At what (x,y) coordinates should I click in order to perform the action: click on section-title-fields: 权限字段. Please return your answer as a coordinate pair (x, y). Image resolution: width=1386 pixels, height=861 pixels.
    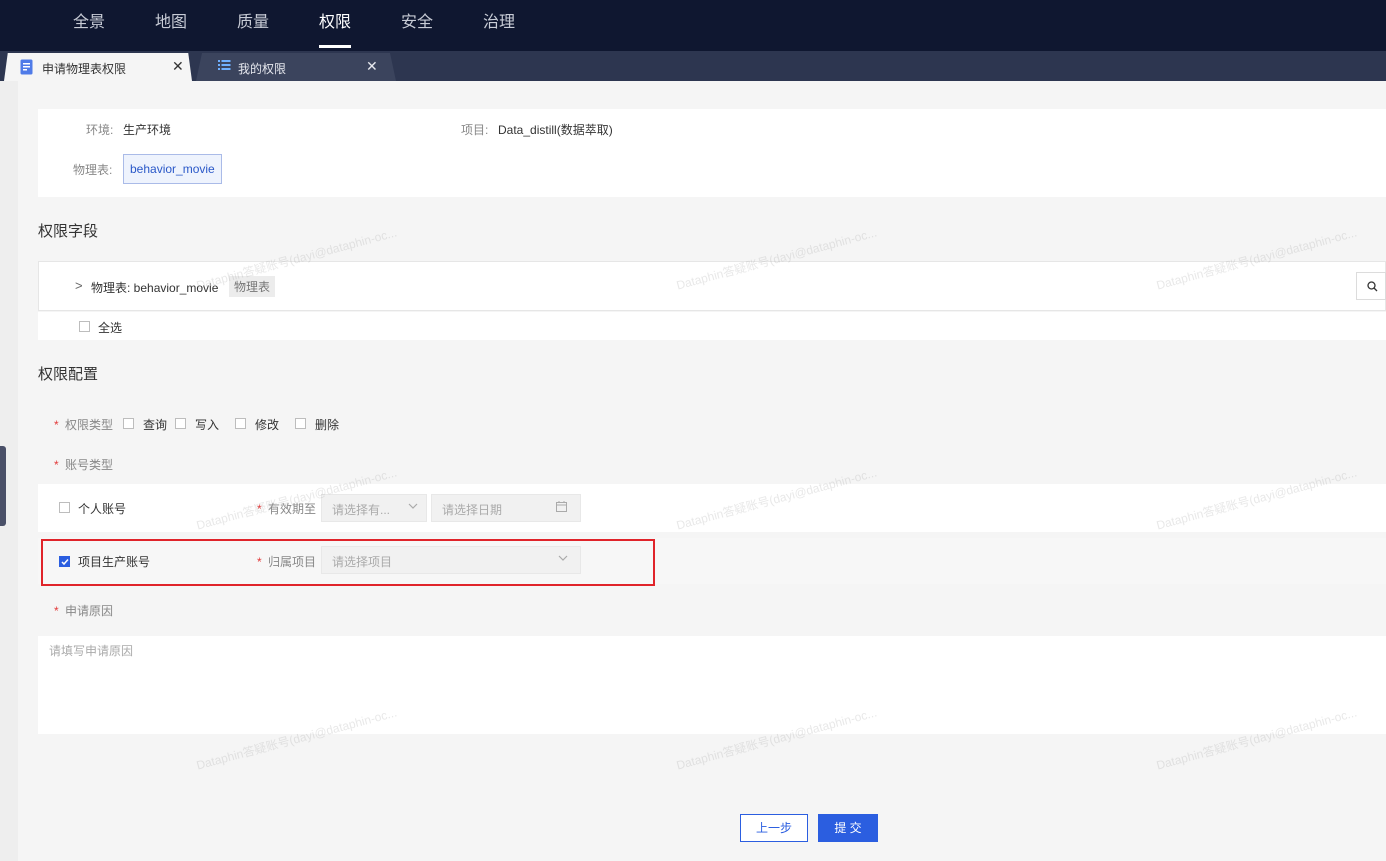
    Looking at the image, I should click on (68, 231).